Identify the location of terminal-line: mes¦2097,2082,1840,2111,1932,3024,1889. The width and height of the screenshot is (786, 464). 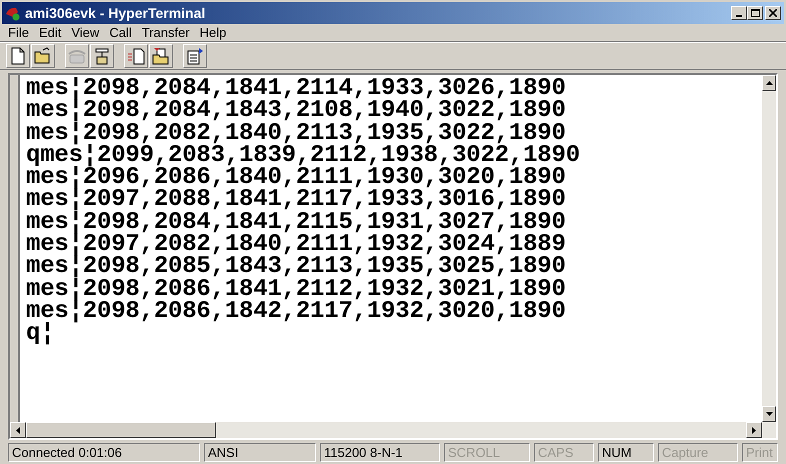
(296, 245).